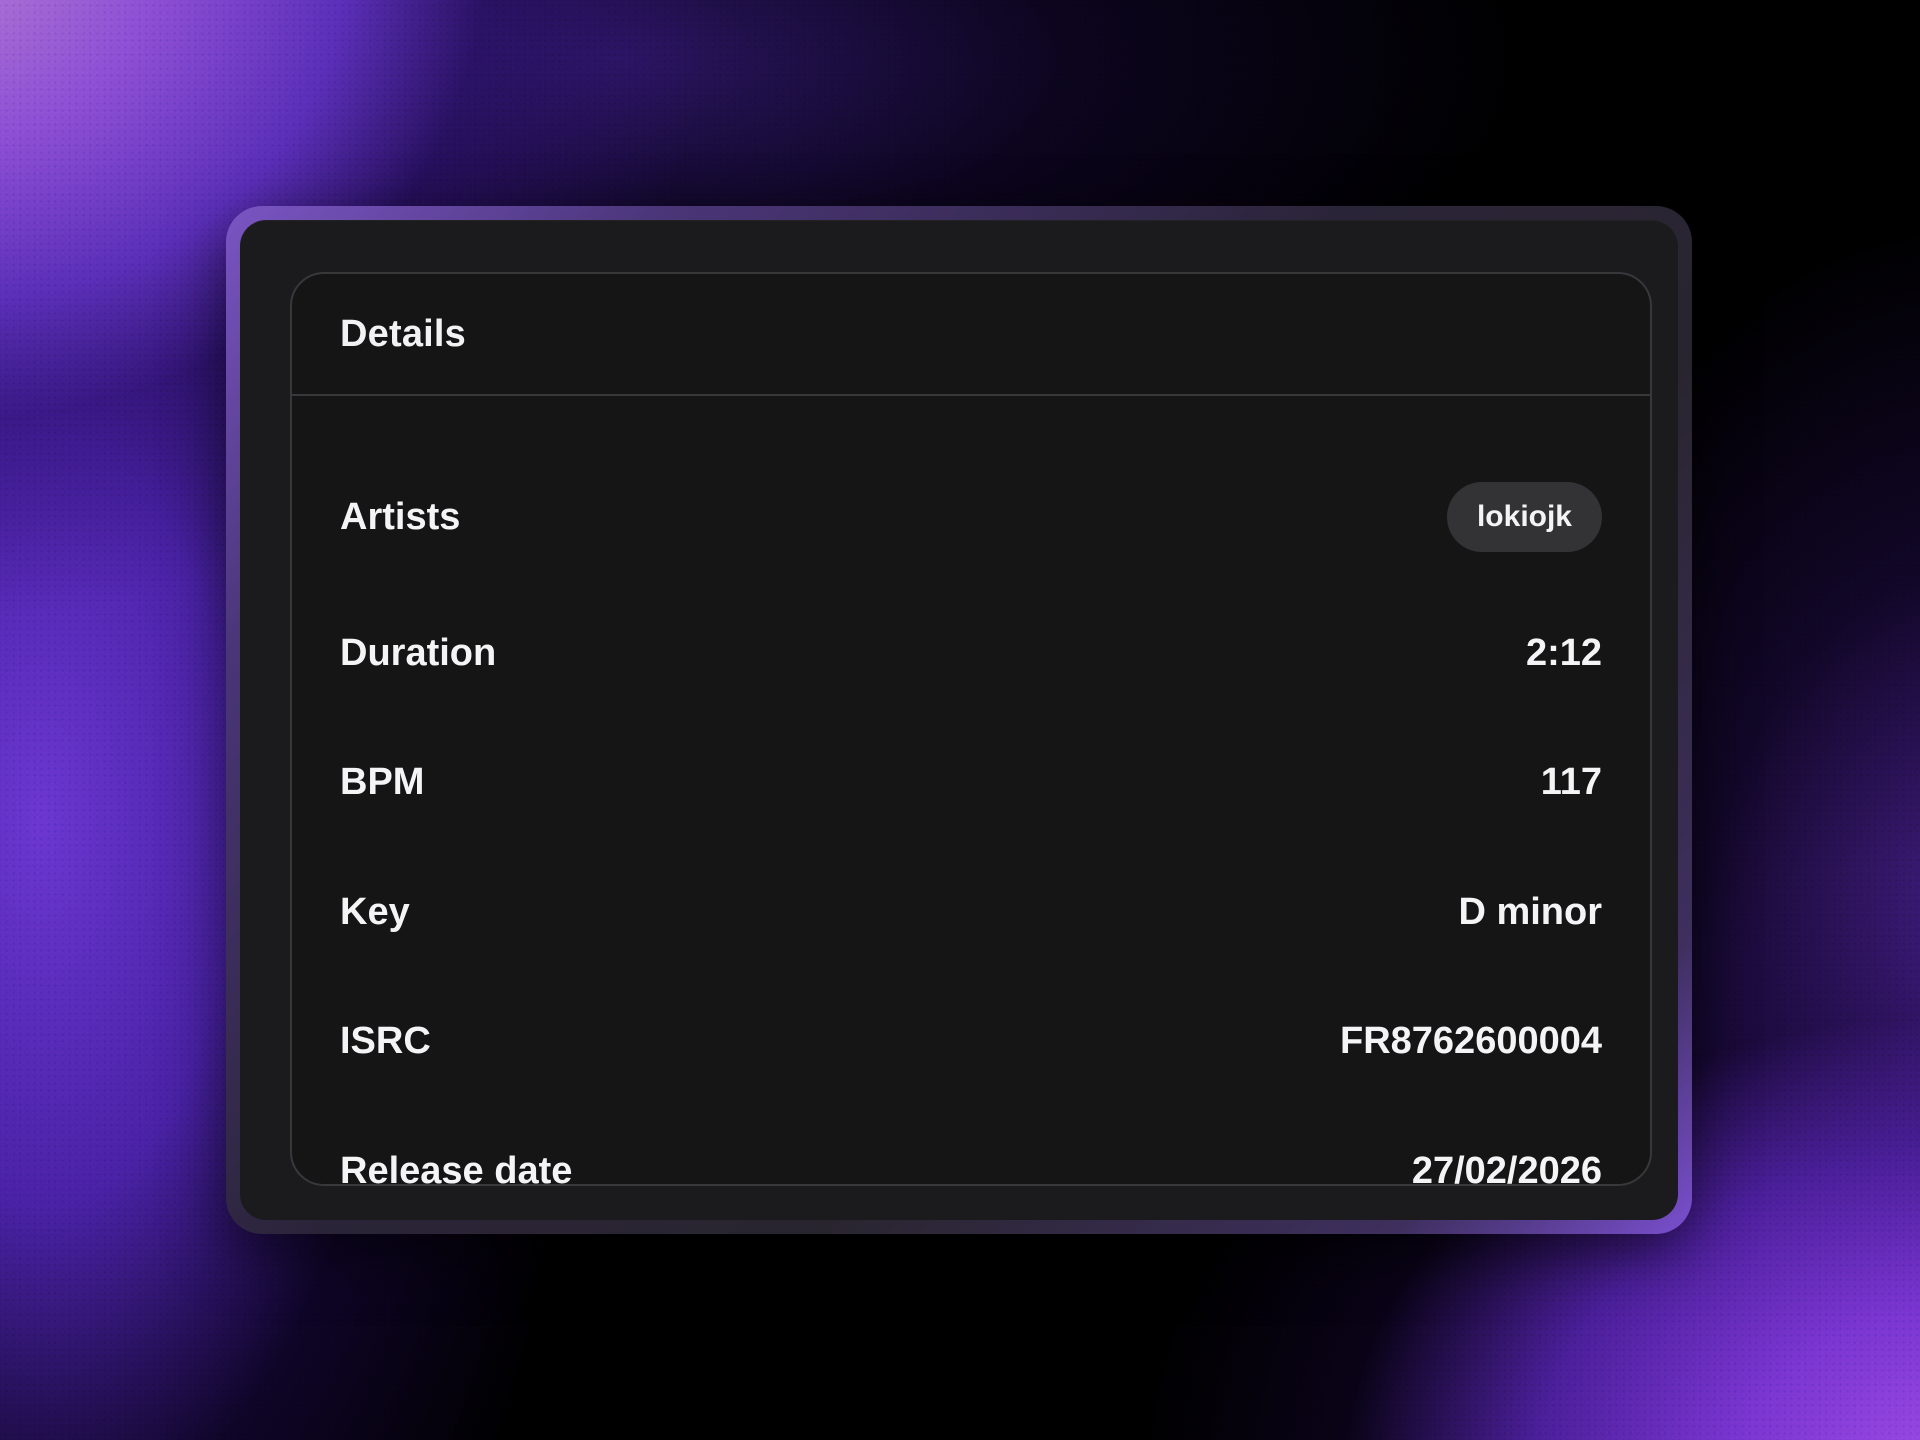  What do you see at coordinates (971, 653) in the screenshot?
I see `details-row-duration: Duration 2:12` at bounding box center [971, 653].